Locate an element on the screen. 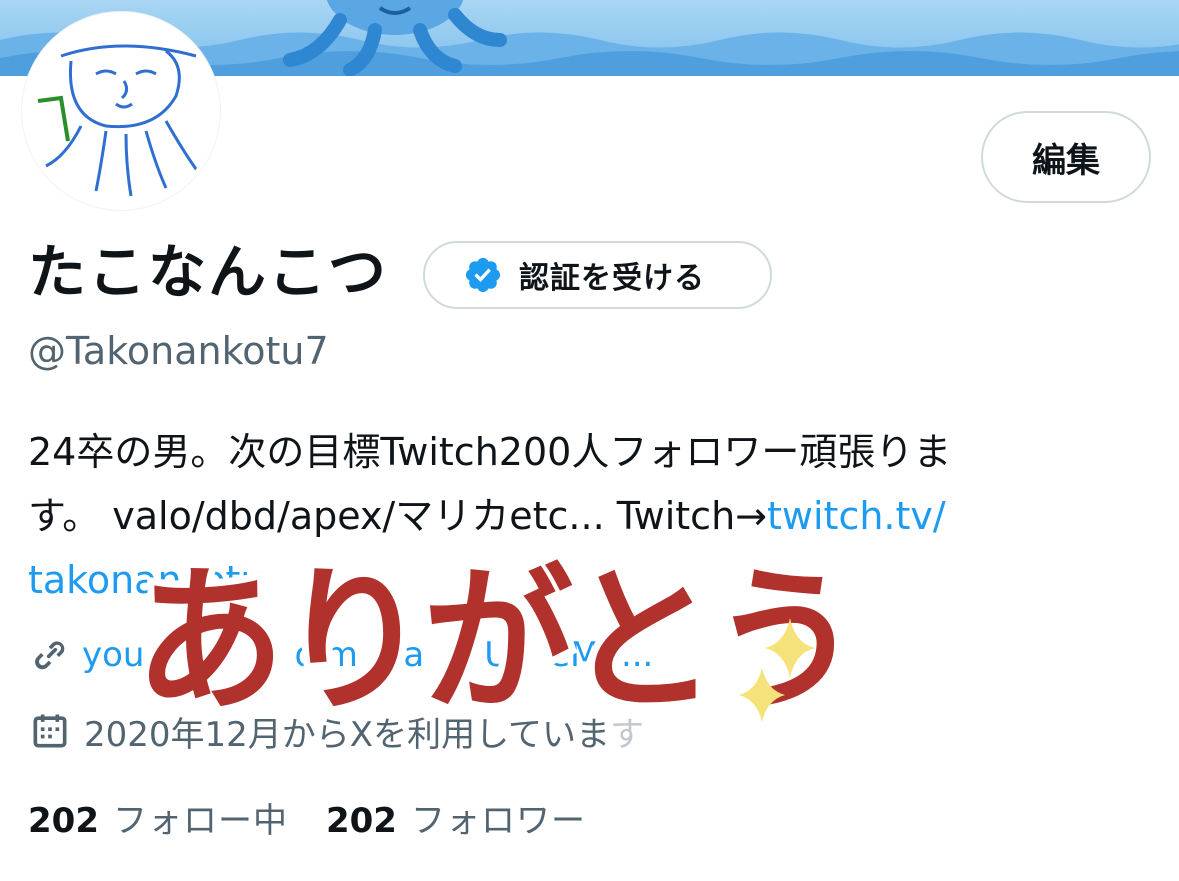 This screenshot has height=881, width=1179. verified-badge-icon is located at coordinates (483, 275).